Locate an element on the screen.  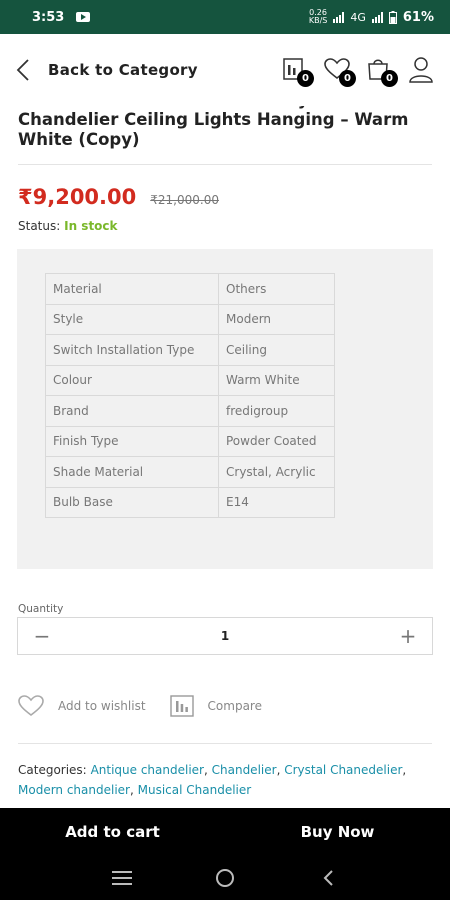
menu-icon is located at coordinates (121, 878).